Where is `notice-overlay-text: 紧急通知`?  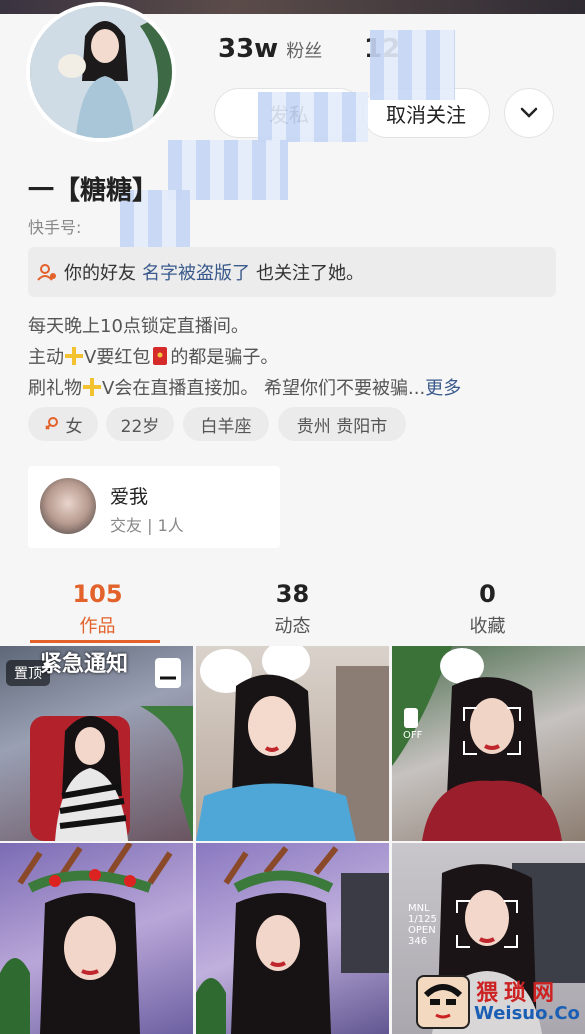
notice-overlay-text: 紧急通知 is located at coordinates (84, 664).